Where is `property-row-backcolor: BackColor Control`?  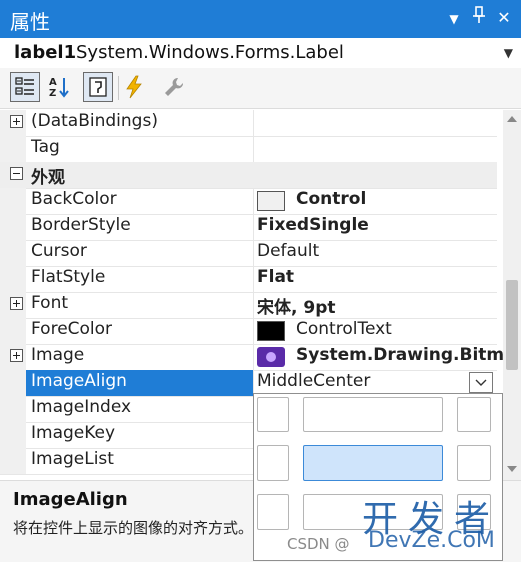 property-row-backcolor: BackColor Control is located at coordinates (248, 201).